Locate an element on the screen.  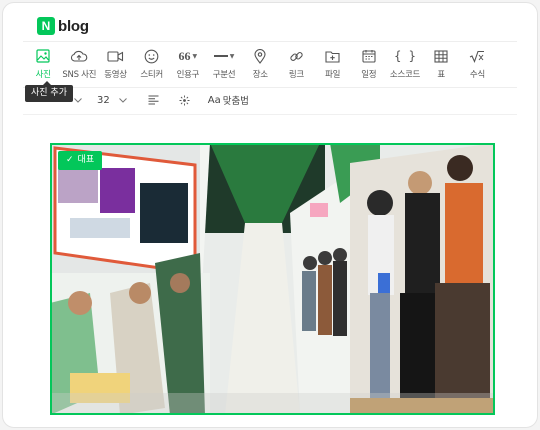
tool-photo: 사진 is located at coordinates (43, 65).